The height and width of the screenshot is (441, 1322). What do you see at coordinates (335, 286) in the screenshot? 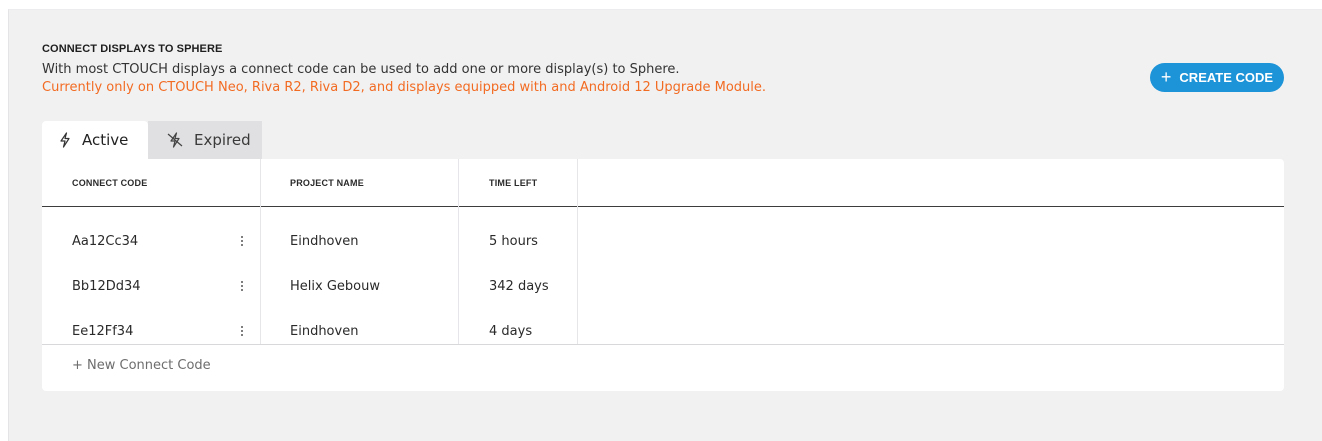
I see `project-name-cell: Helix Gebouw` at bounding box center [335, 286].